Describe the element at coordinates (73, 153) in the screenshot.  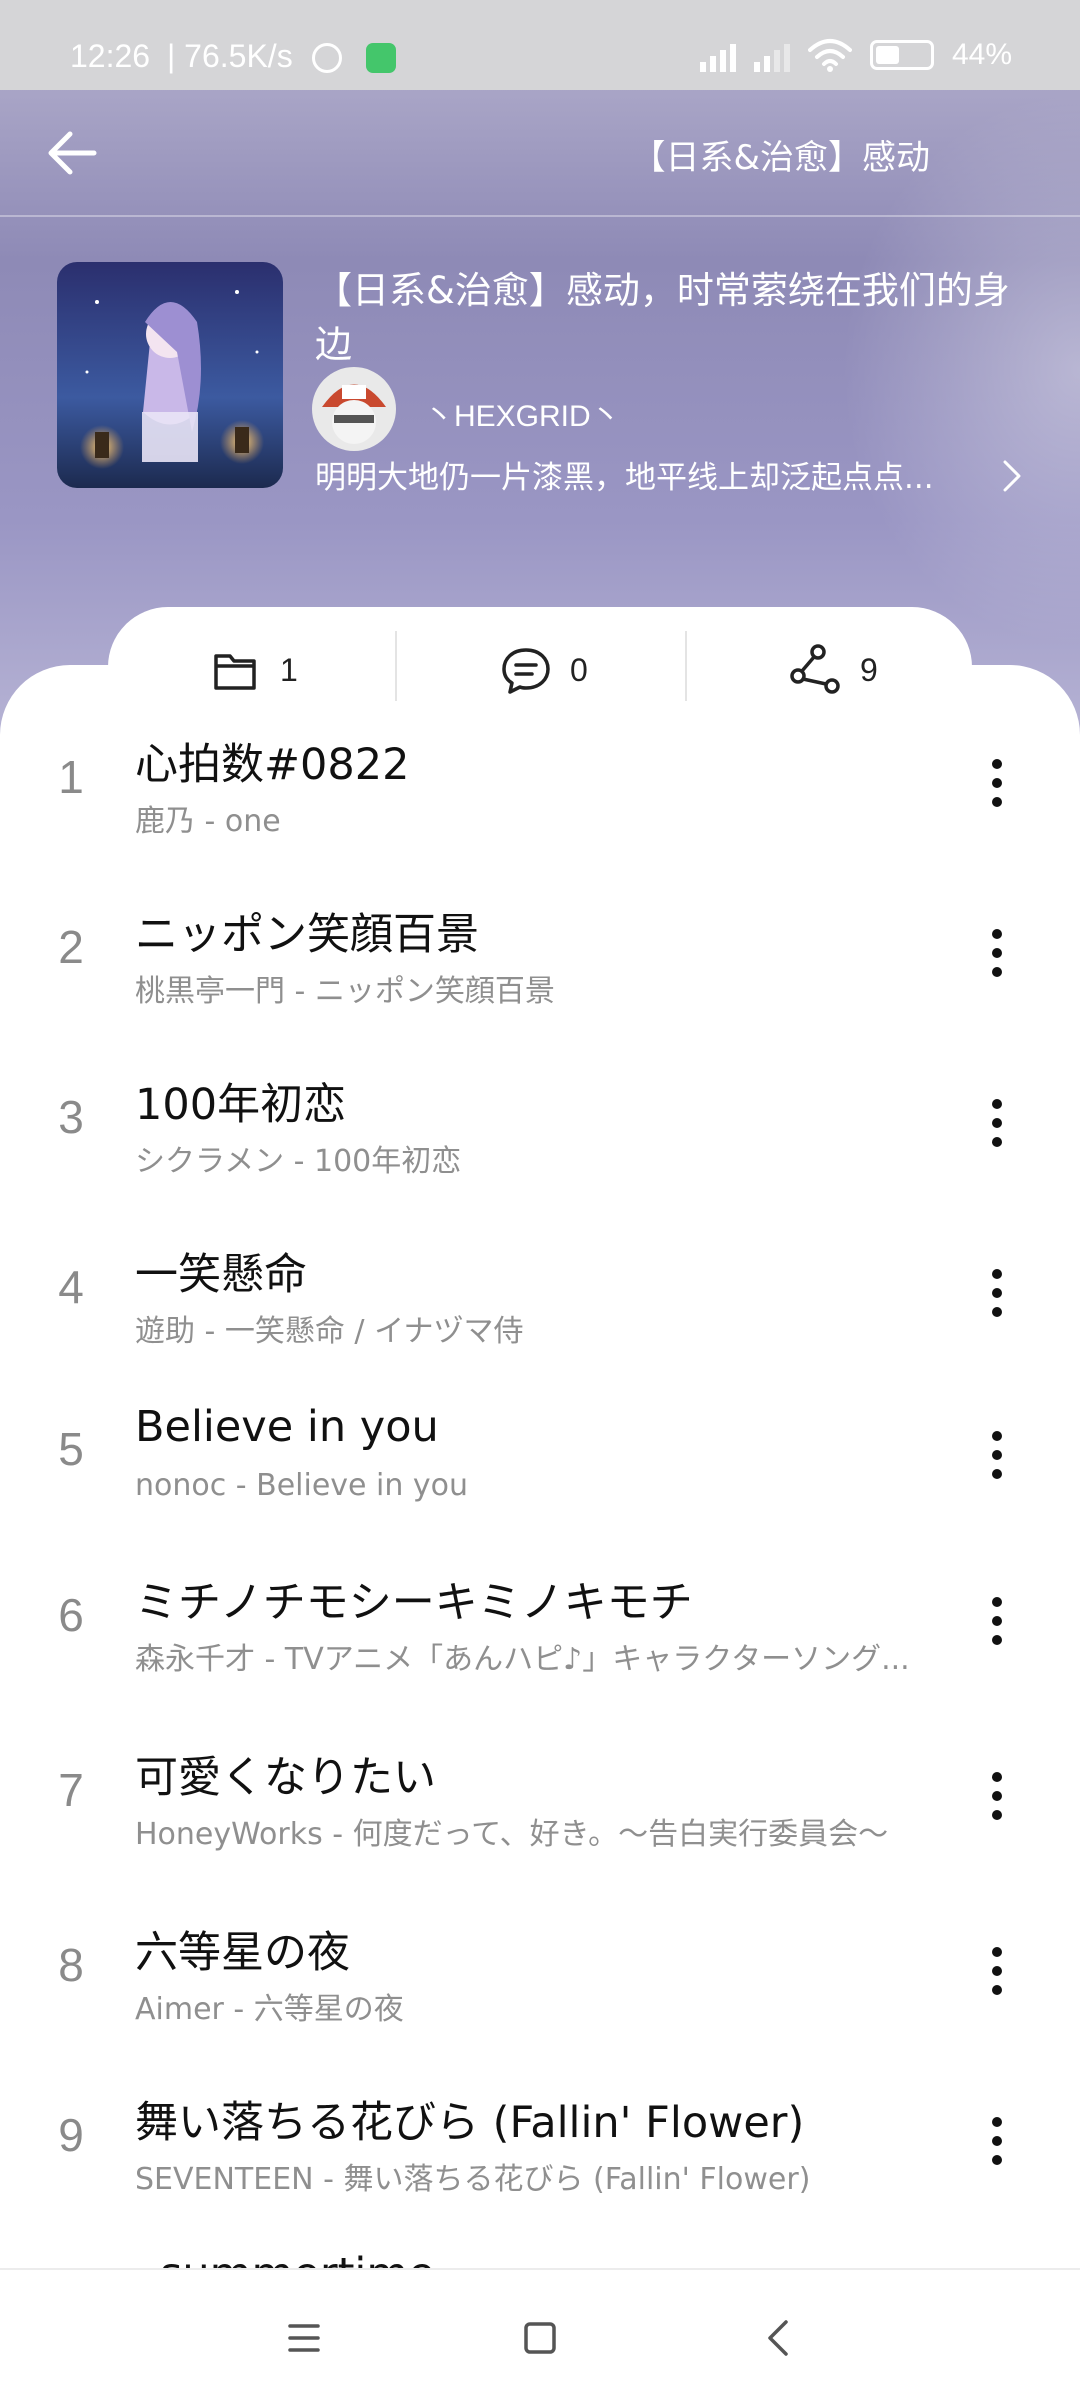
I see `arrow-left-icon` at that location.